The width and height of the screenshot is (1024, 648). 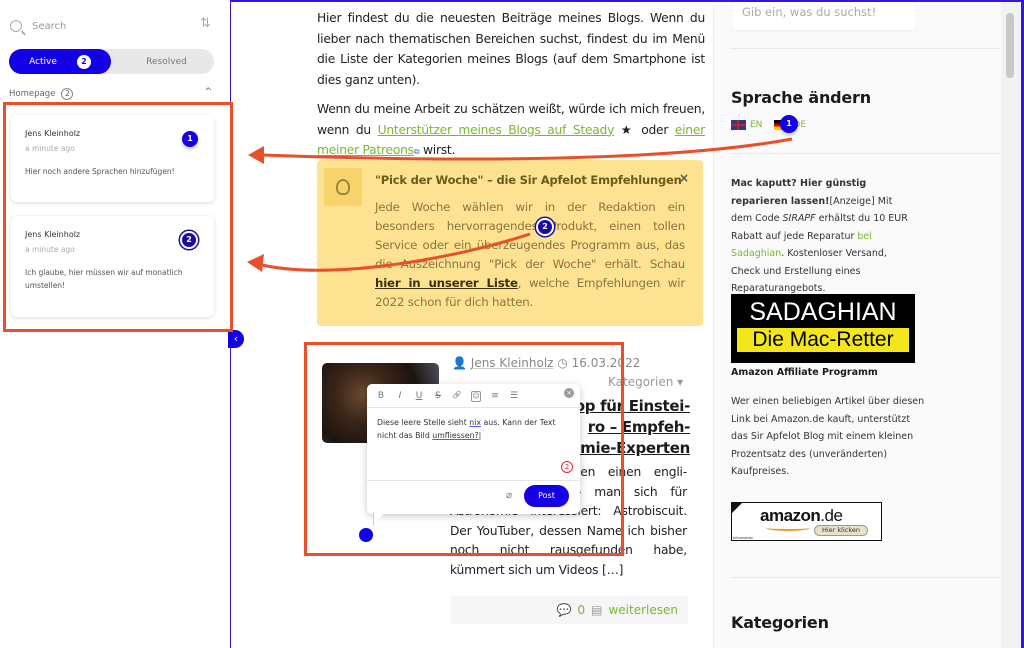 What do you see at coordinates (597, 610) in the screenshot?
I see `document-icon: ▤` at bounding box center [597, 610].